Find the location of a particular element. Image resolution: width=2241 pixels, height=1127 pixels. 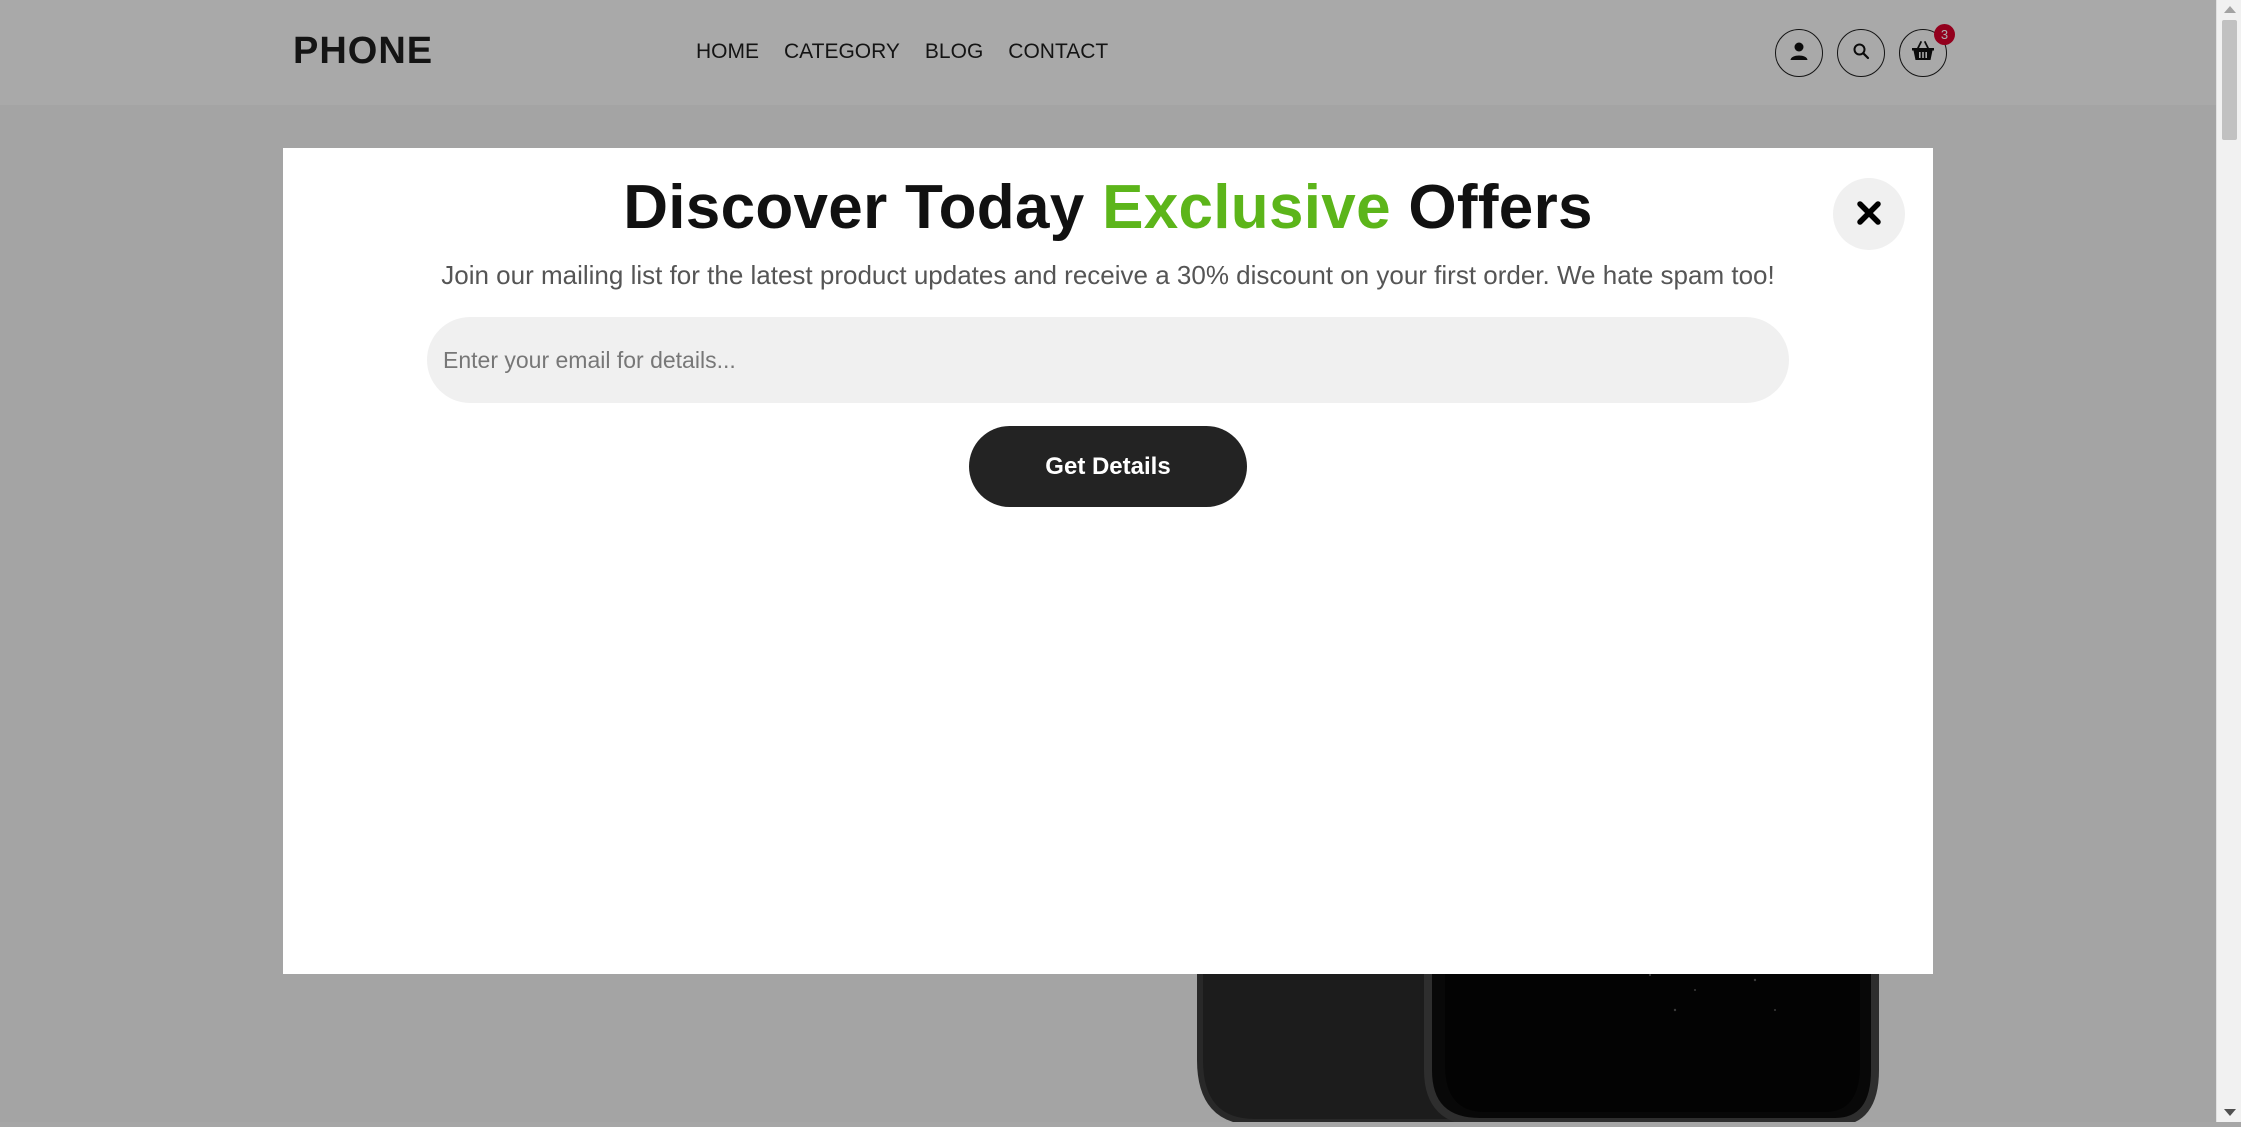

scroll-down-arrow-icon is located at coordinates (2230, 1112).